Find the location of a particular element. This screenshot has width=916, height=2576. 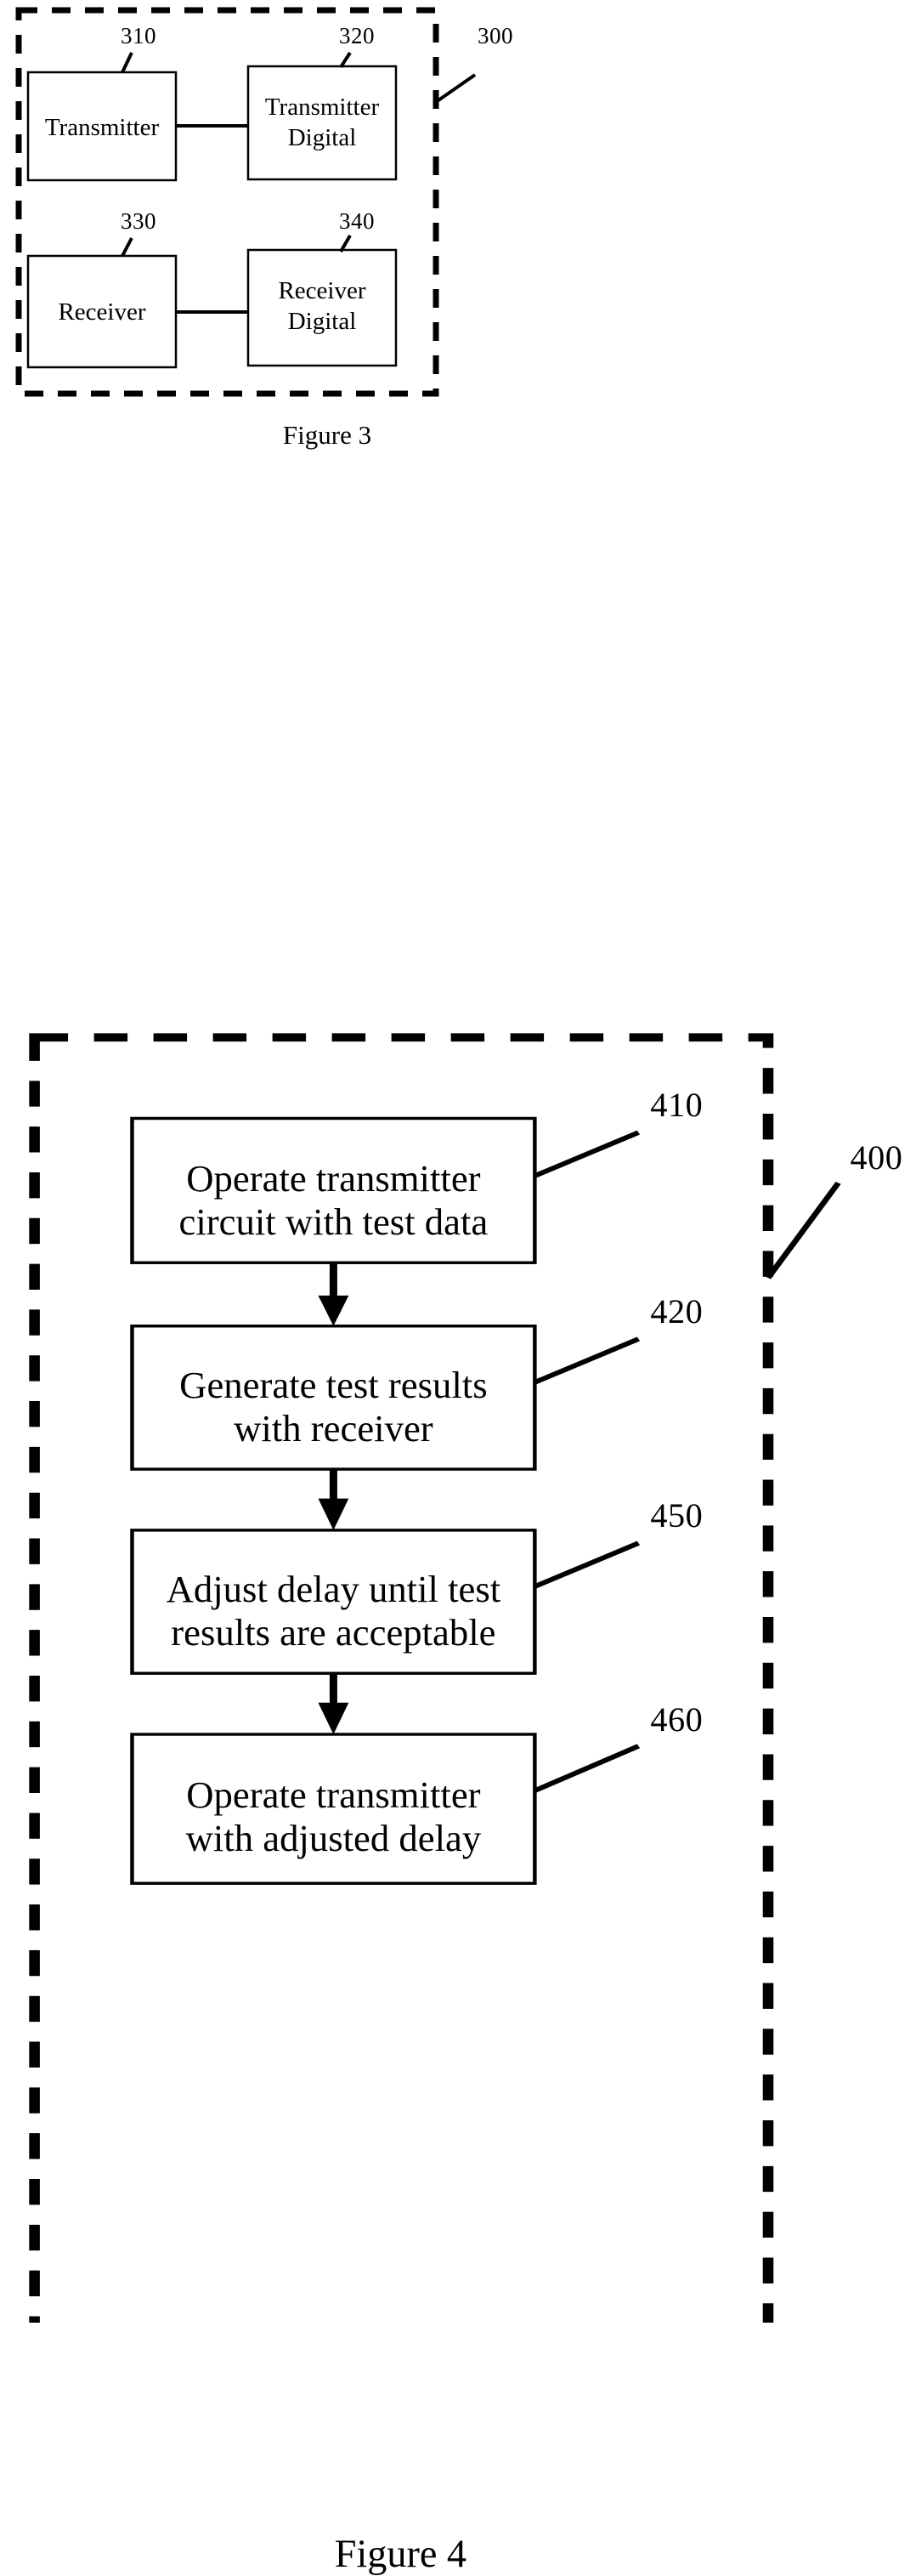

figure-4-caption: Figure 4 is located at coordinates (400, 2554).